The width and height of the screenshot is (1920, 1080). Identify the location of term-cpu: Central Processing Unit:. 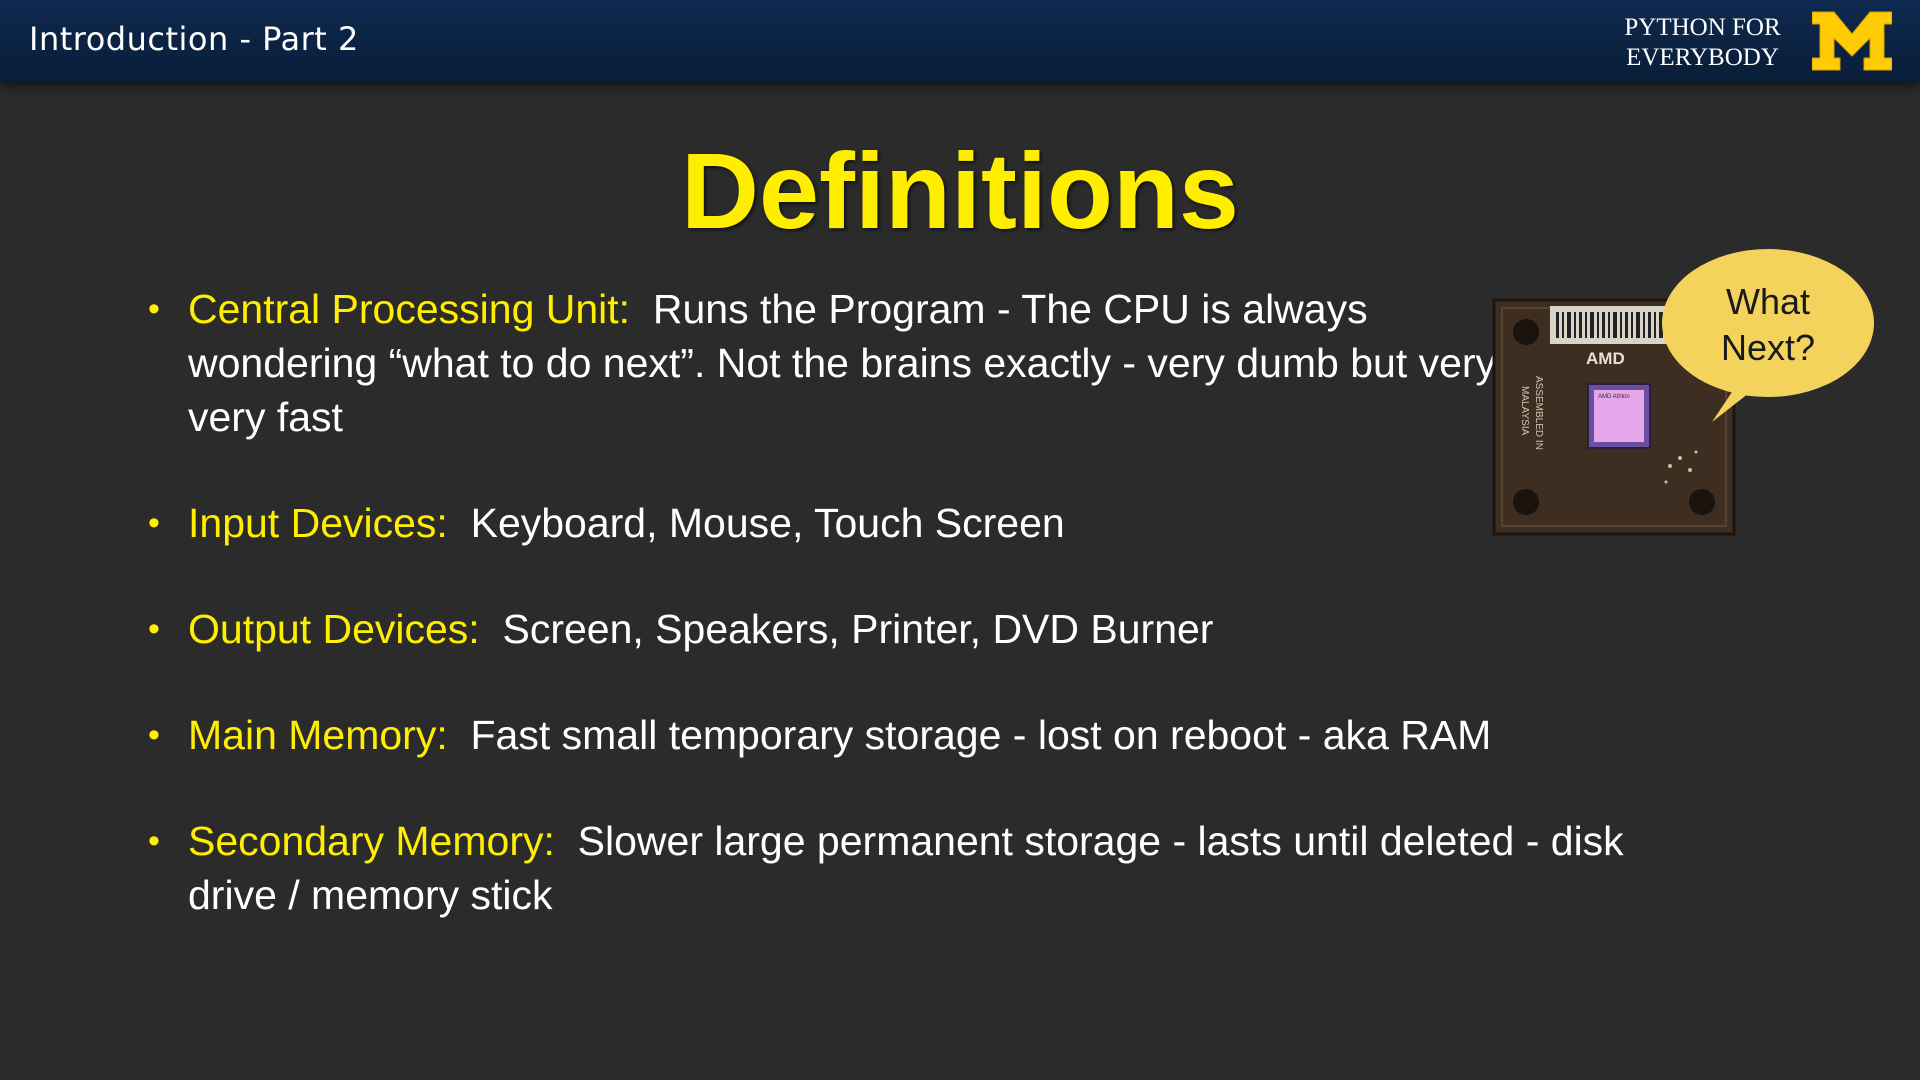
(409, 309).